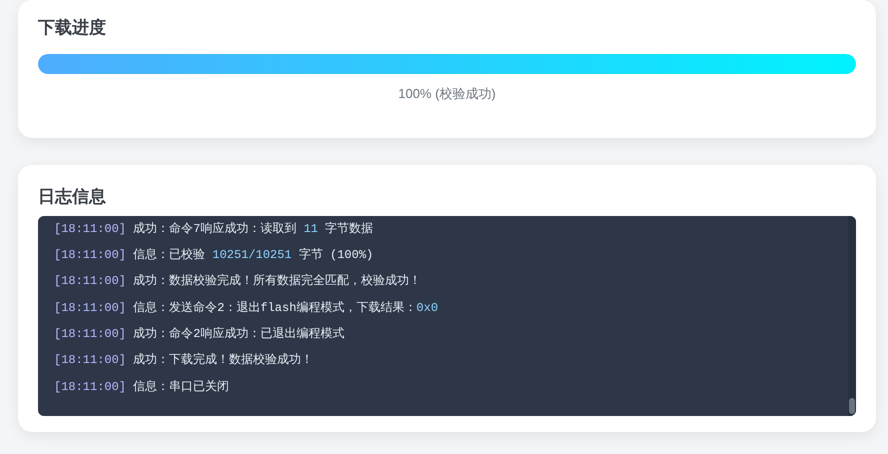  Describe the element at coordinates (277, 281) in the screenshot. I see `log-message: 成功：数据校验完成！所有数据完全匹配，校验成功！` at that location.